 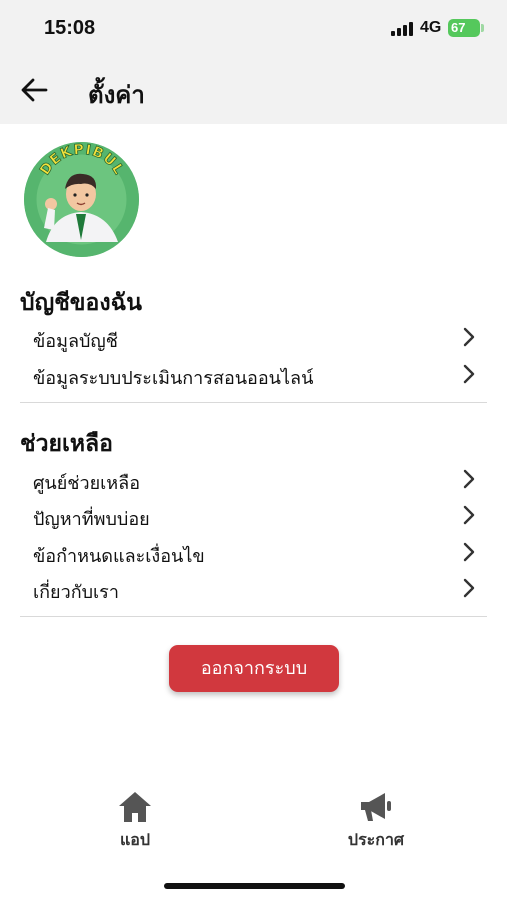 What do you see at coordinates (135, 840) in the screenshot?
I see `tab-label: แอป` at bounding box center [135, 840].